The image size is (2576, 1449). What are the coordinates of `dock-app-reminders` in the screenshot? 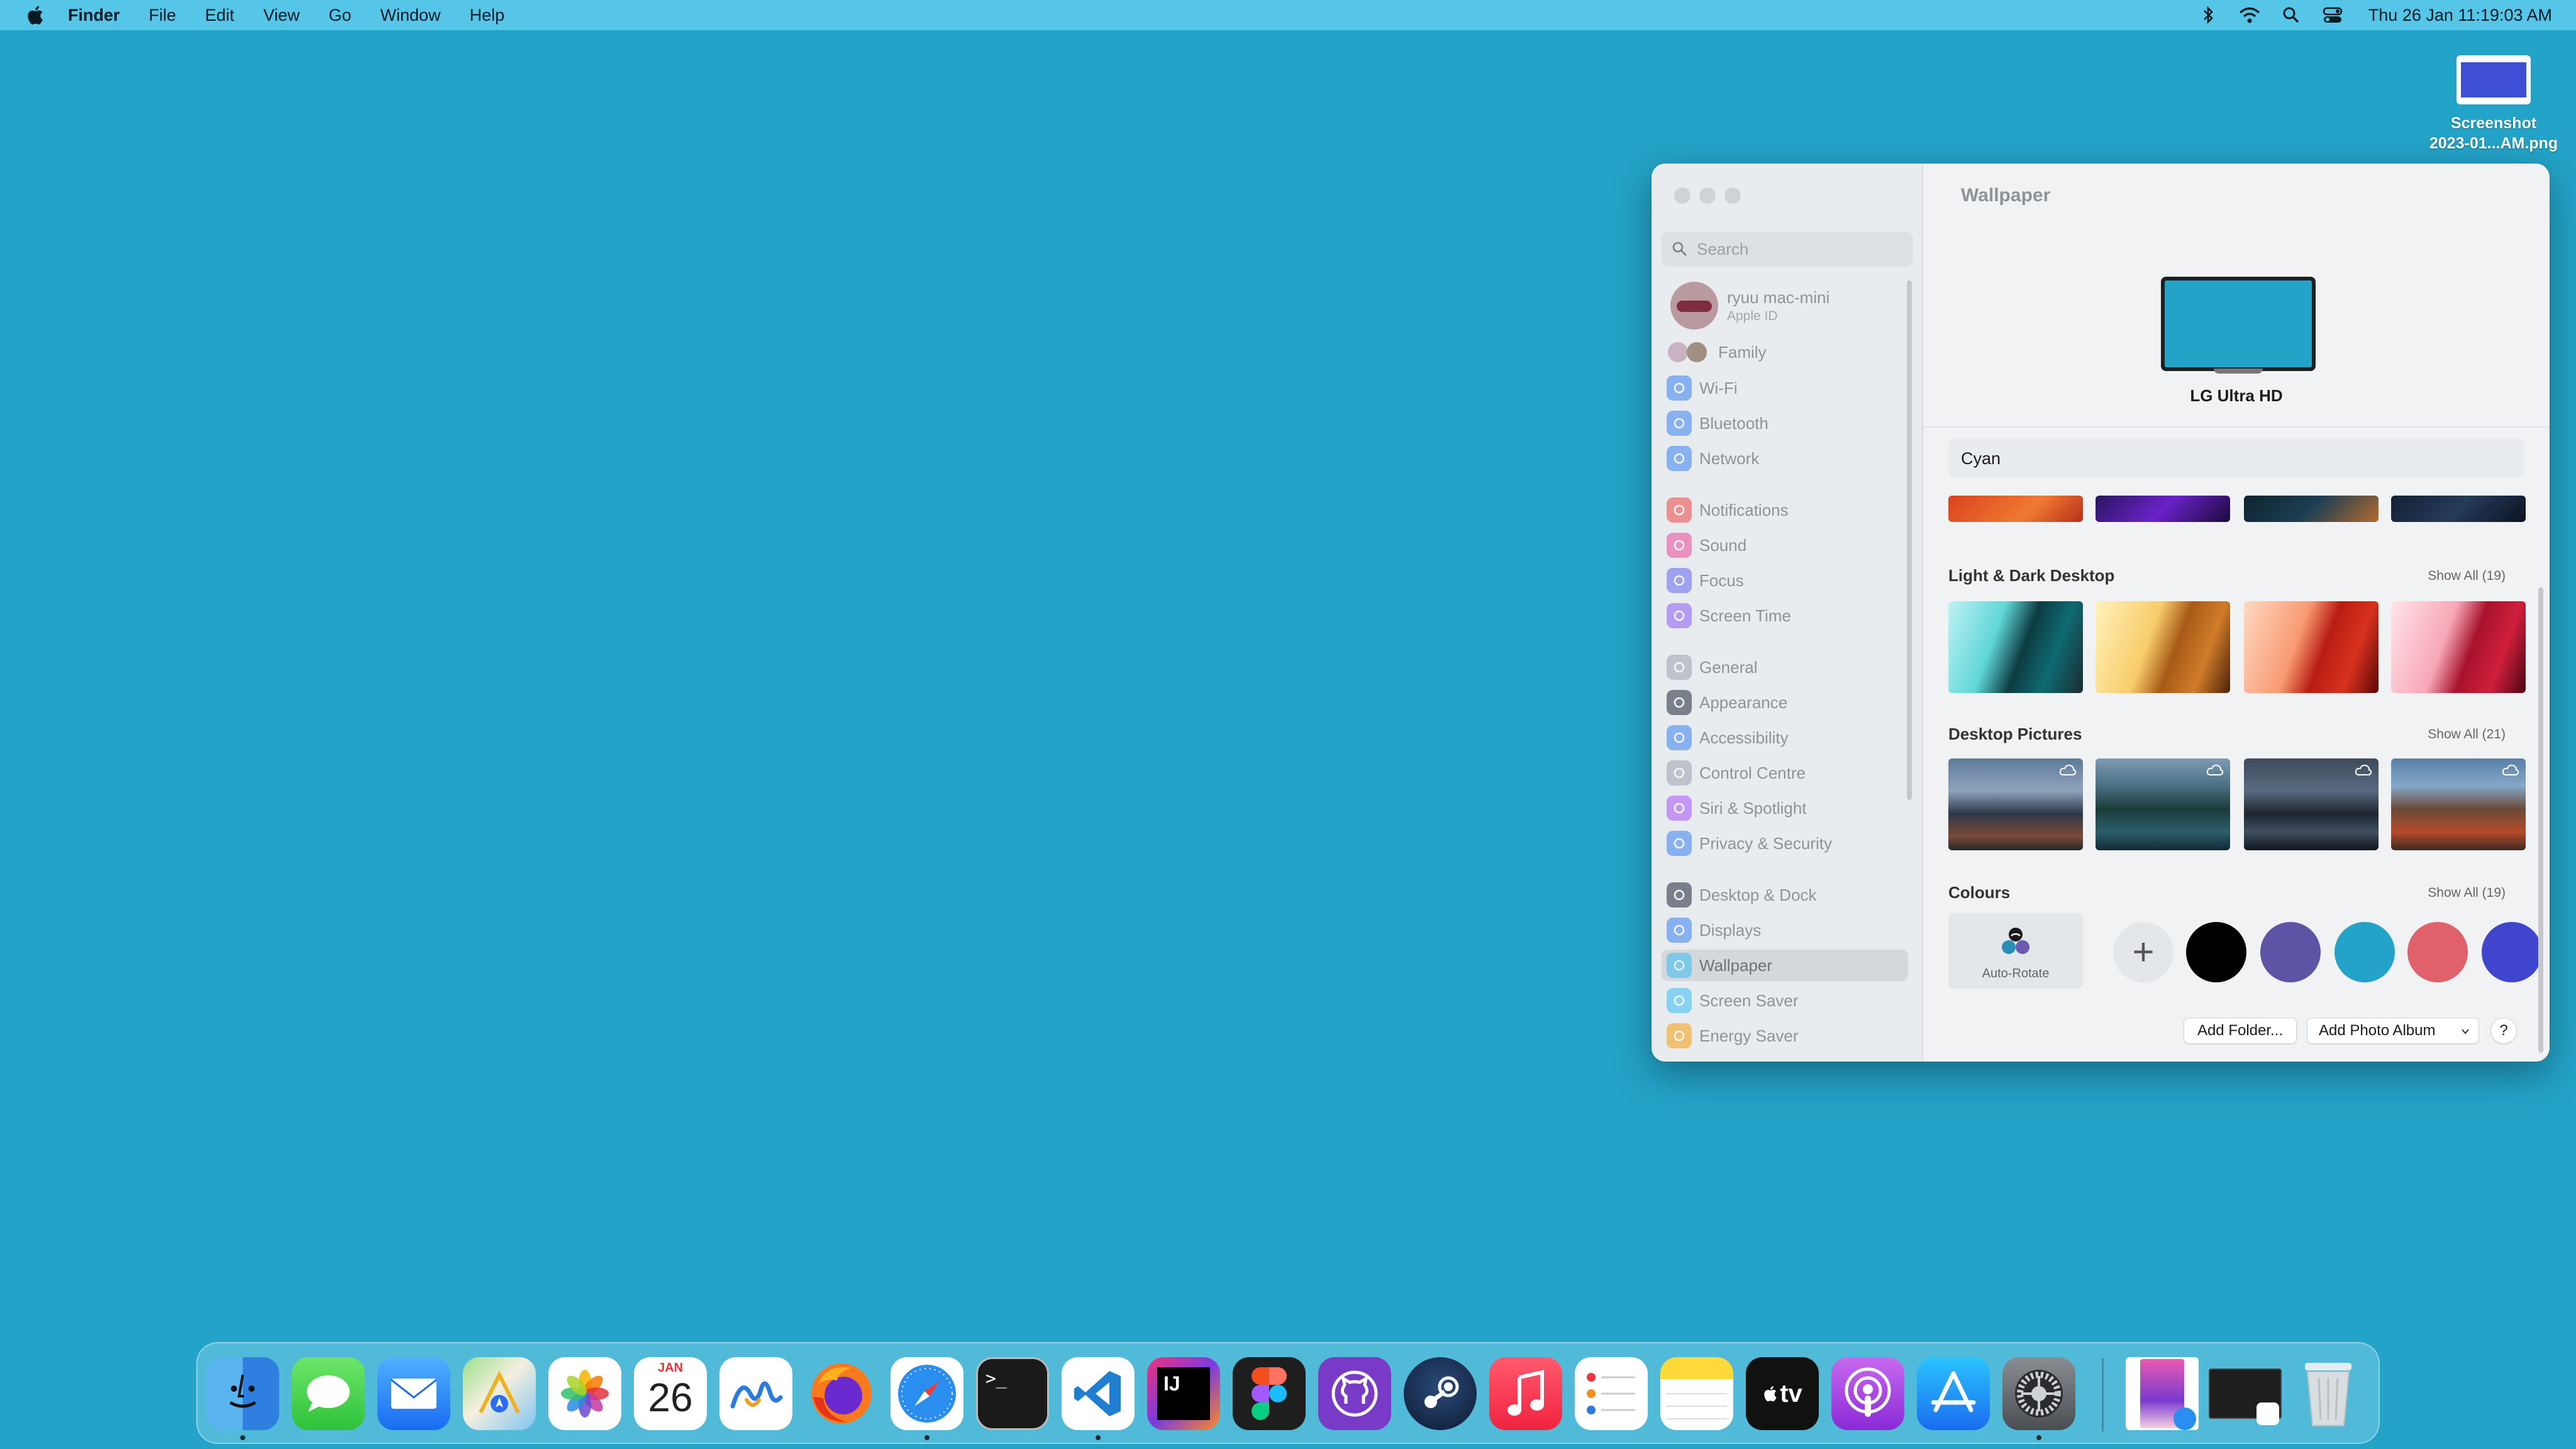 It's located at (1611, 1393).